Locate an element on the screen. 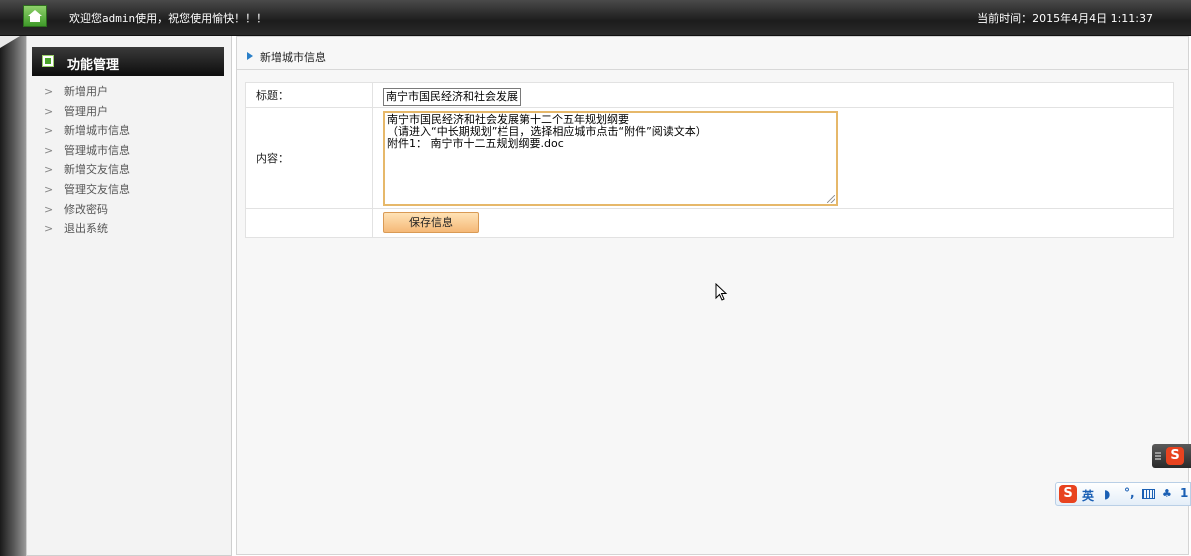 This screenshot has width=1191, height=556. arrow-right-icon is located at coordinates (250, 56).